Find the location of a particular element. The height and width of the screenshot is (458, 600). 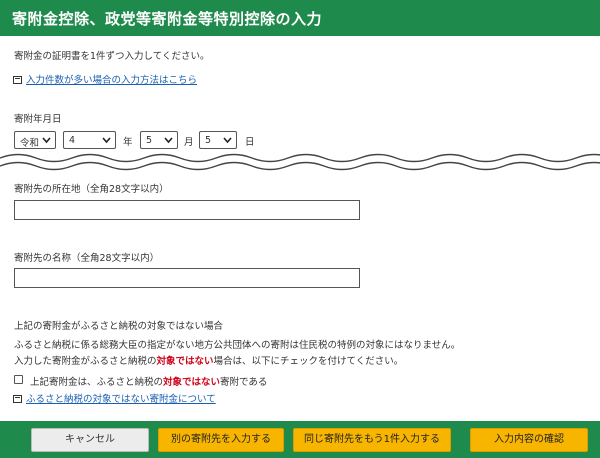

era-select: 令和 is located at coordinates (35, 140).